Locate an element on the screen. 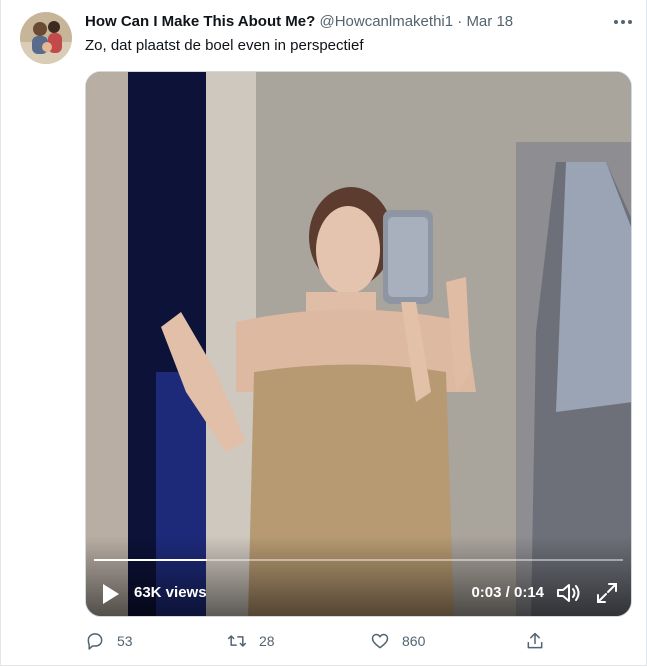  video-time: 0:03 / 0:14 is located at coordinates (507, 592).